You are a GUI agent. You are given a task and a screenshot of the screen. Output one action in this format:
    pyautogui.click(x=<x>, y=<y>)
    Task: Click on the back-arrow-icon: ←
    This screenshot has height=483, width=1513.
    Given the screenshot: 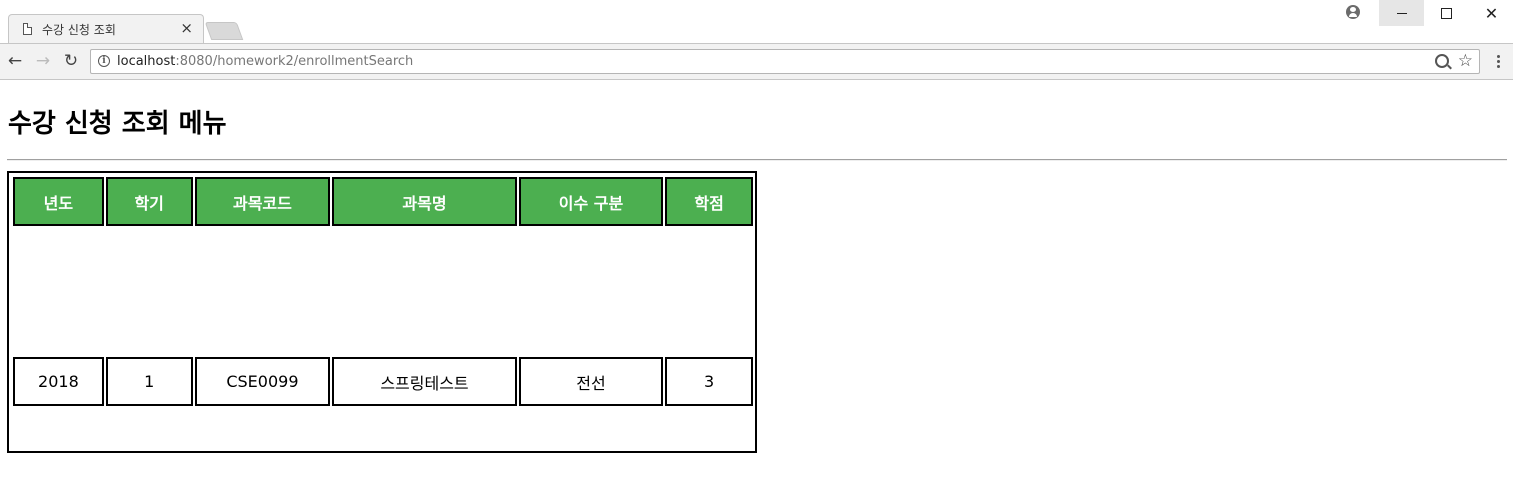 What is the action you would take?
    pyautogui.click(x=15, y=61)
    